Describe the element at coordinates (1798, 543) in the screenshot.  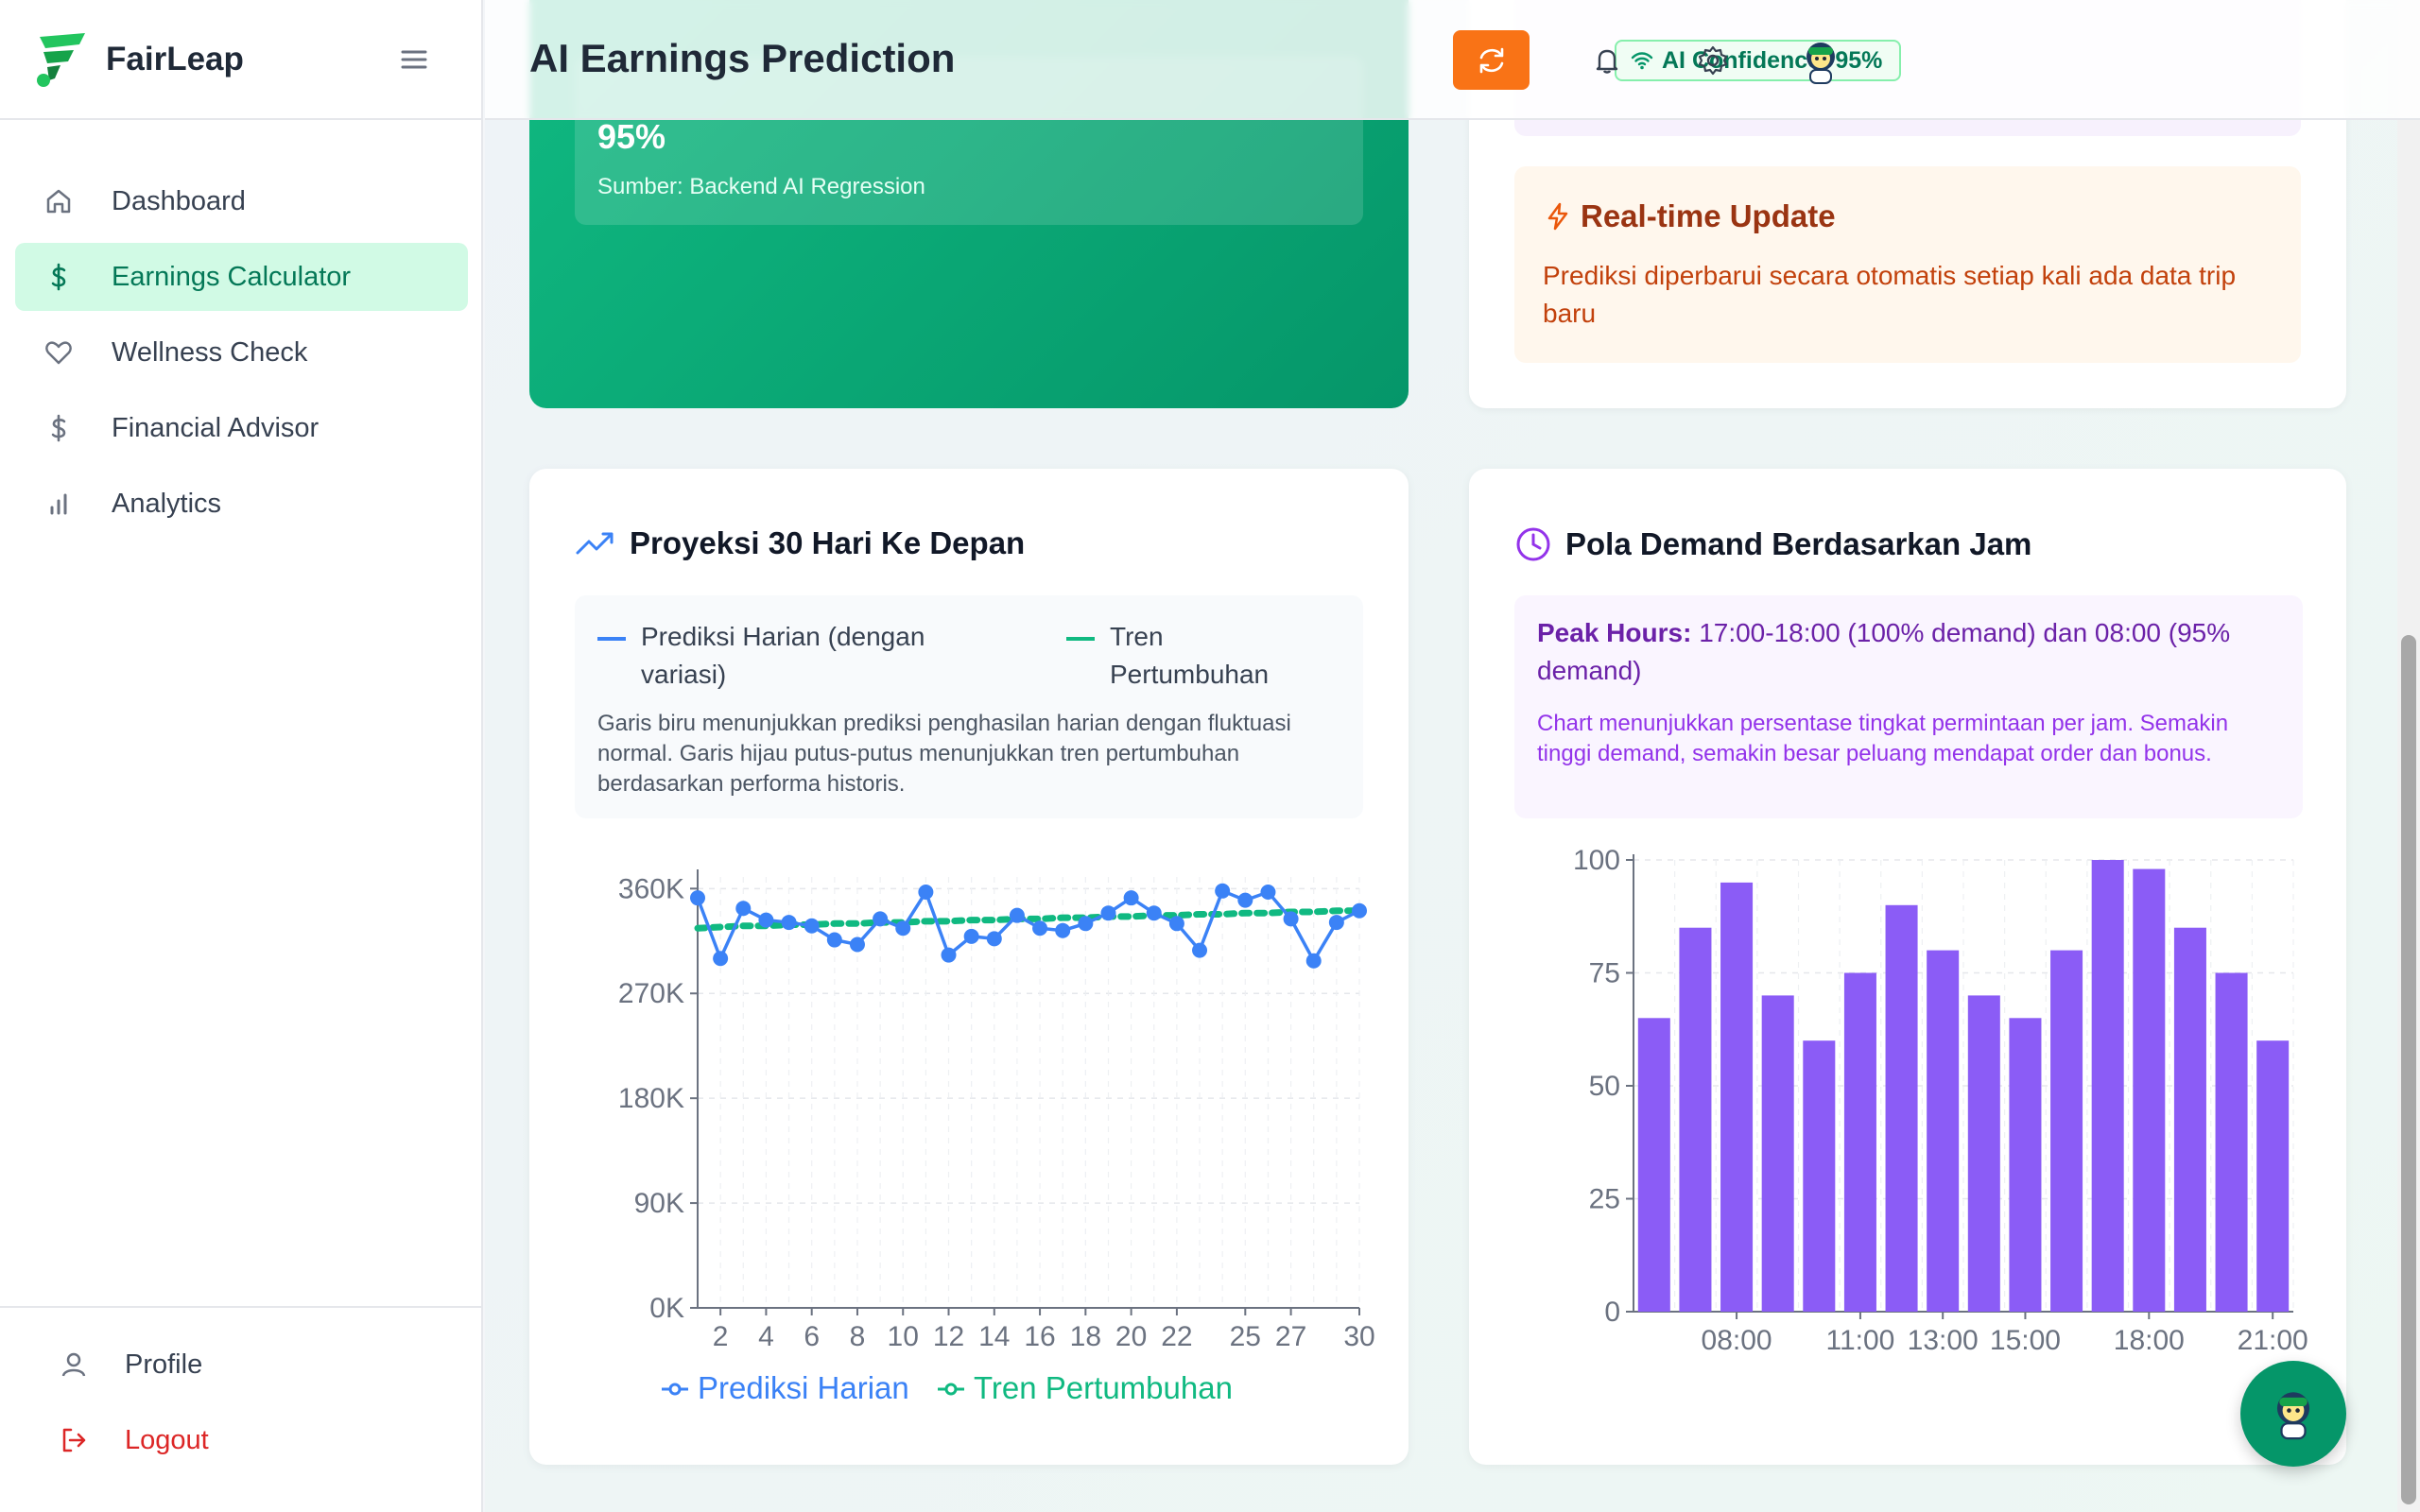
I see `demand-title-text: Pola Demand Berdasarkan Jam` at that location.